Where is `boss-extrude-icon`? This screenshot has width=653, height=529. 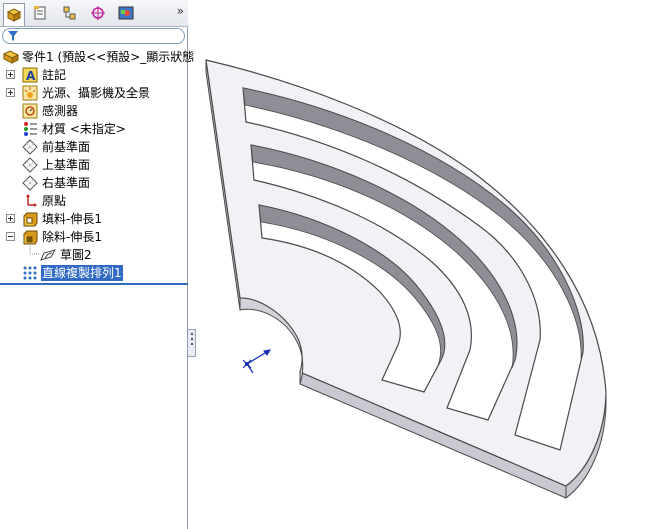
boss-extrude-icon is located at coordinates (30, 219).